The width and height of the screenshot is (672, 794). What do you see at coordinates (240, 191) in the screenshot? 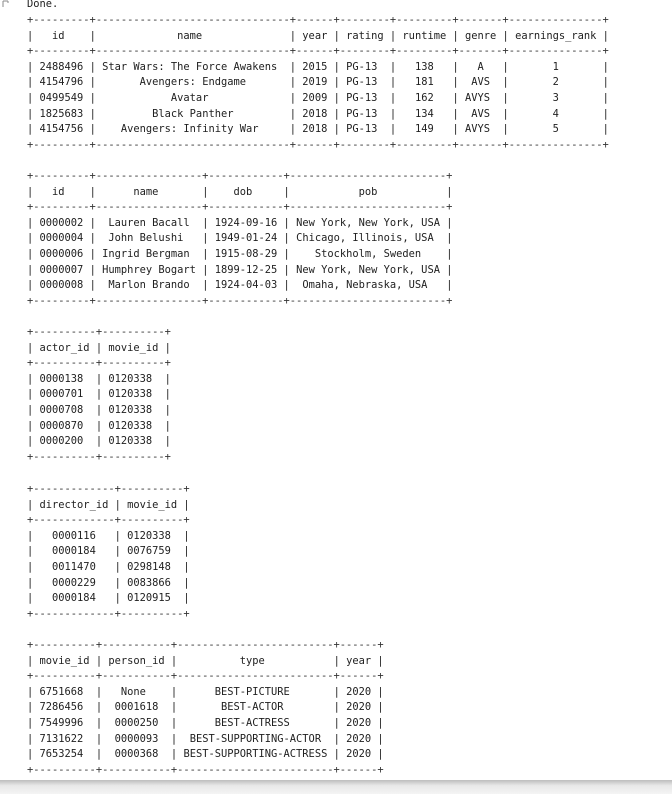
I see `table-header-row: | id | name | dob | pob |` at bounding box center [240, 191].